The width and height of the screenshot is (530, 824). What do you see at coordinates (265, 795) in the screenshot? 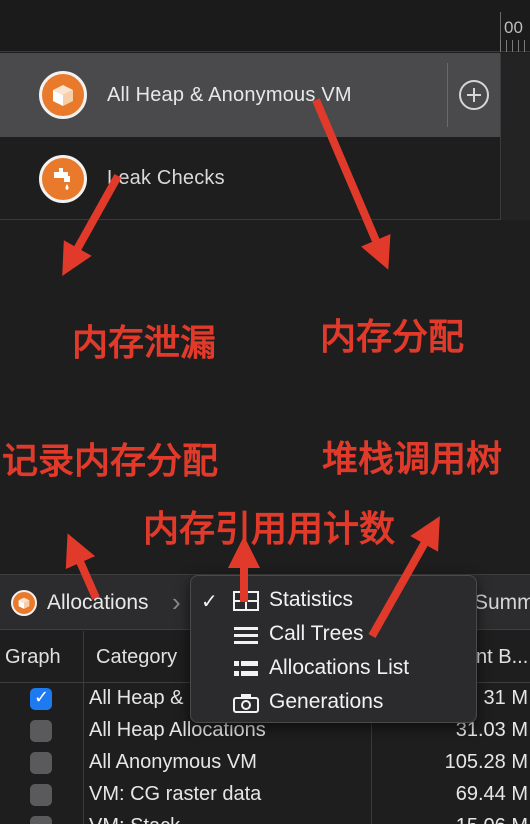
I see `table-row: VM: CG raster data 69.44 M` at bounding box center [265, 795].